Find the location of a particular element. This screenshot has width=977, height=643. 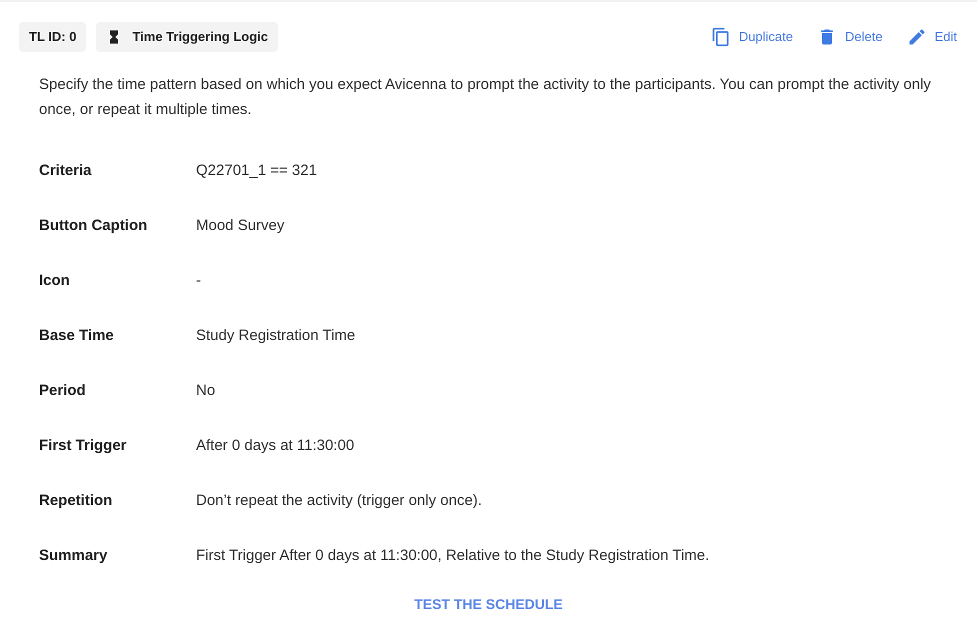

field-value: Don’t repeat the activity (trigger only once). is located at coordinates (339, 501).